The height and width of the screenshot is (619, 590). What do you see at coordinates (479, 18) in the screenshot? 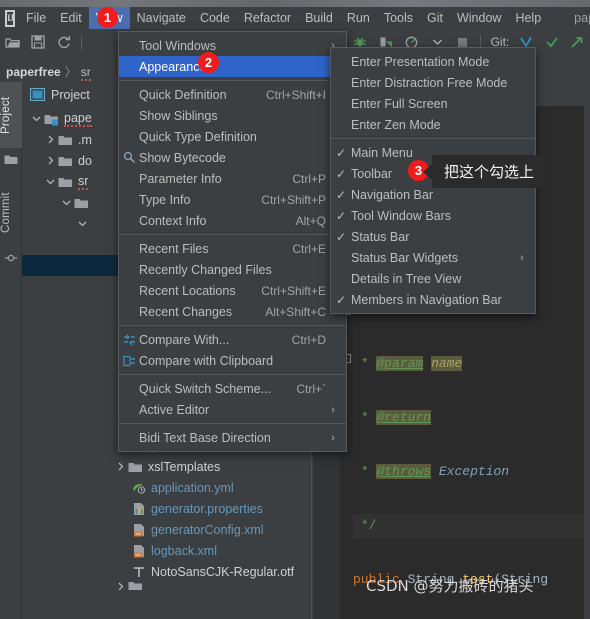
I see `menu-window: Window` at bounding box center [479, 18].